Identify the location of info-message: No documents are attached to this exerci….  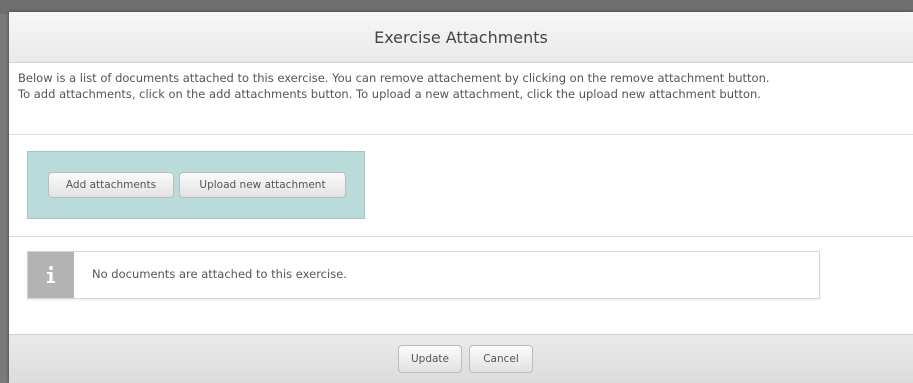
(219, 274).